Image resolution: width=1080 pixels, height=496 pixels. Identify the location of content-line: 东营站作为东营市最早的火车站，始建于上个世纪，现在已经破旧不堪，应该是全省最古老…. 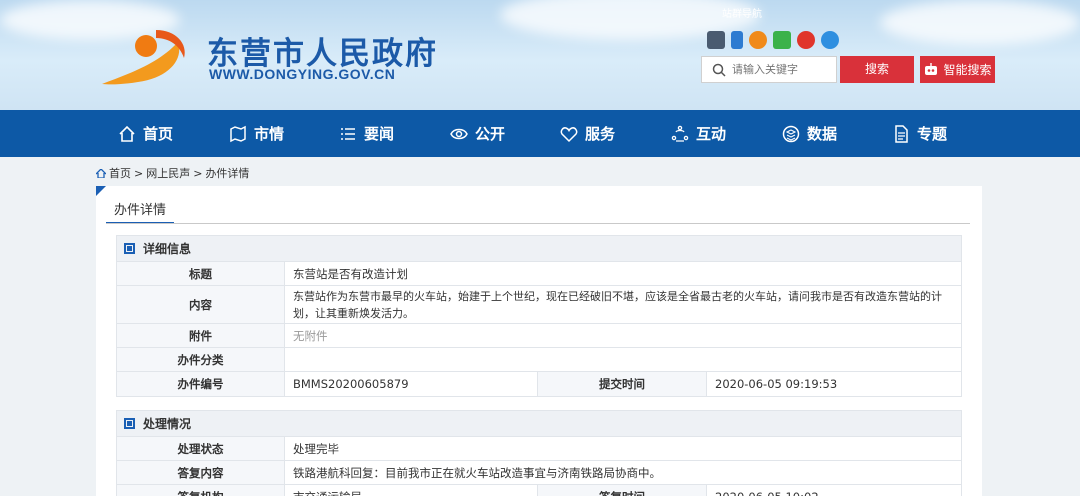
(617, 296).